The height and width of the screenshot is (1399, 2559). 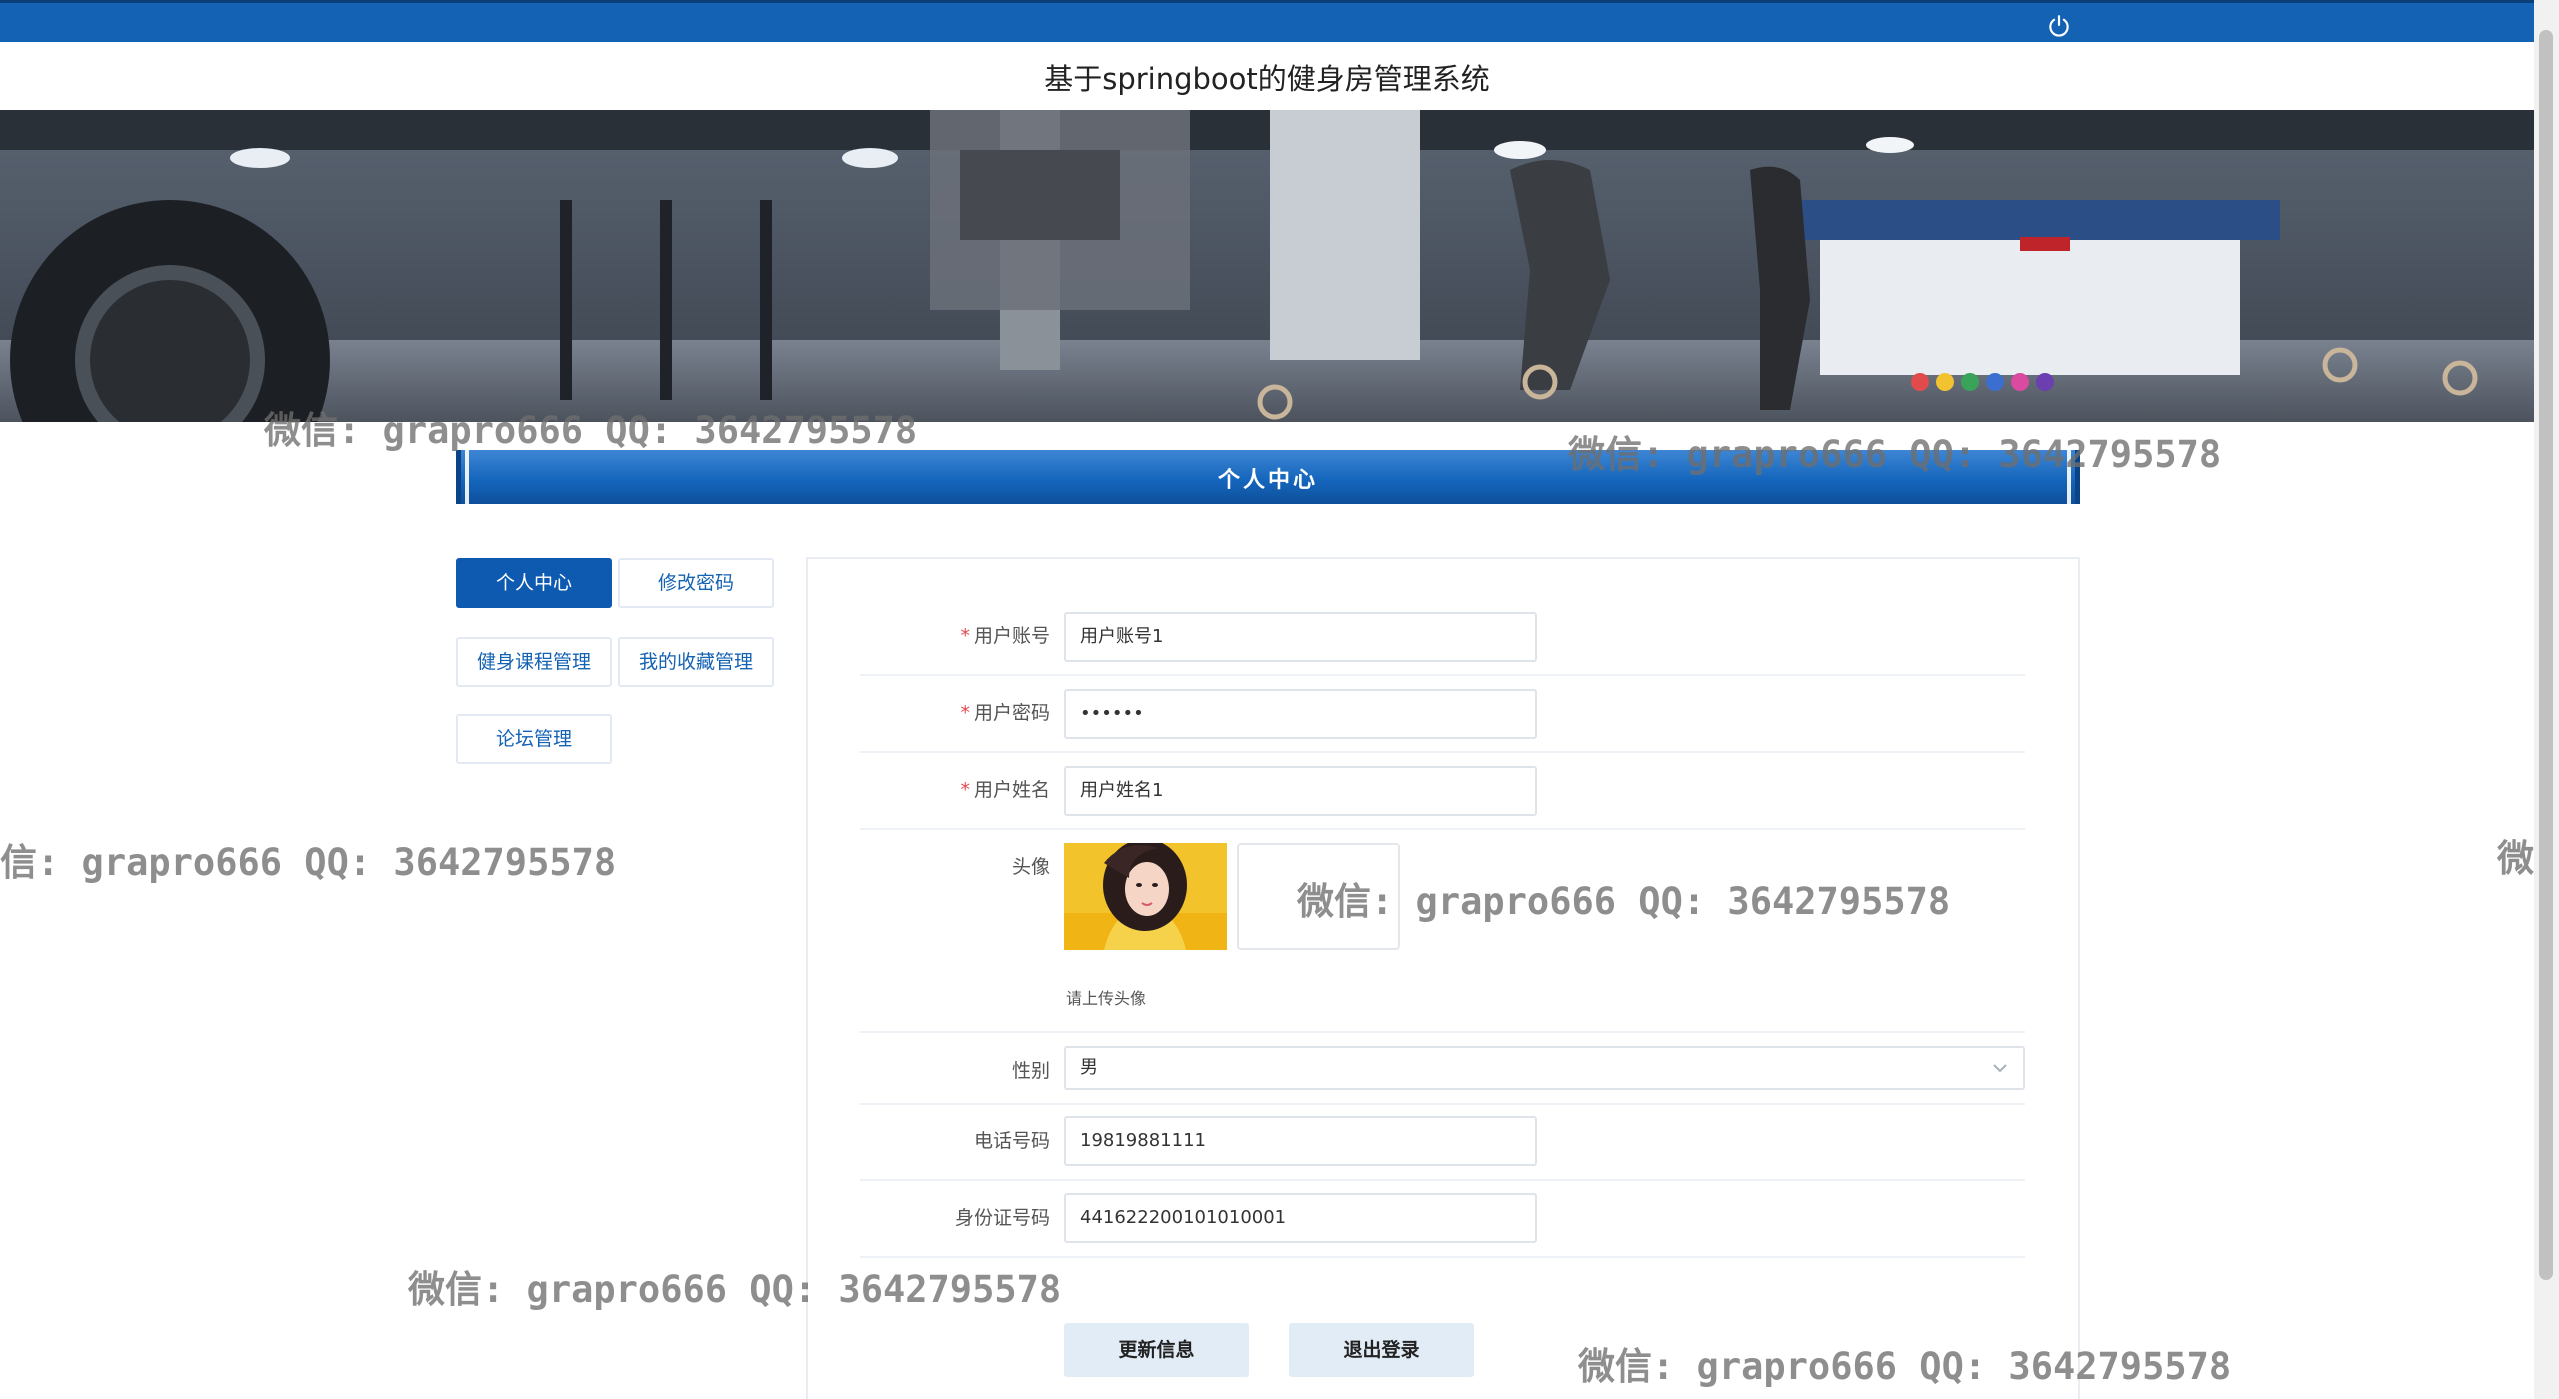 What do you see at coordinates (1145, 896) in the screenshot?
I see `avatar-image` at bounding box center [1145, 896].